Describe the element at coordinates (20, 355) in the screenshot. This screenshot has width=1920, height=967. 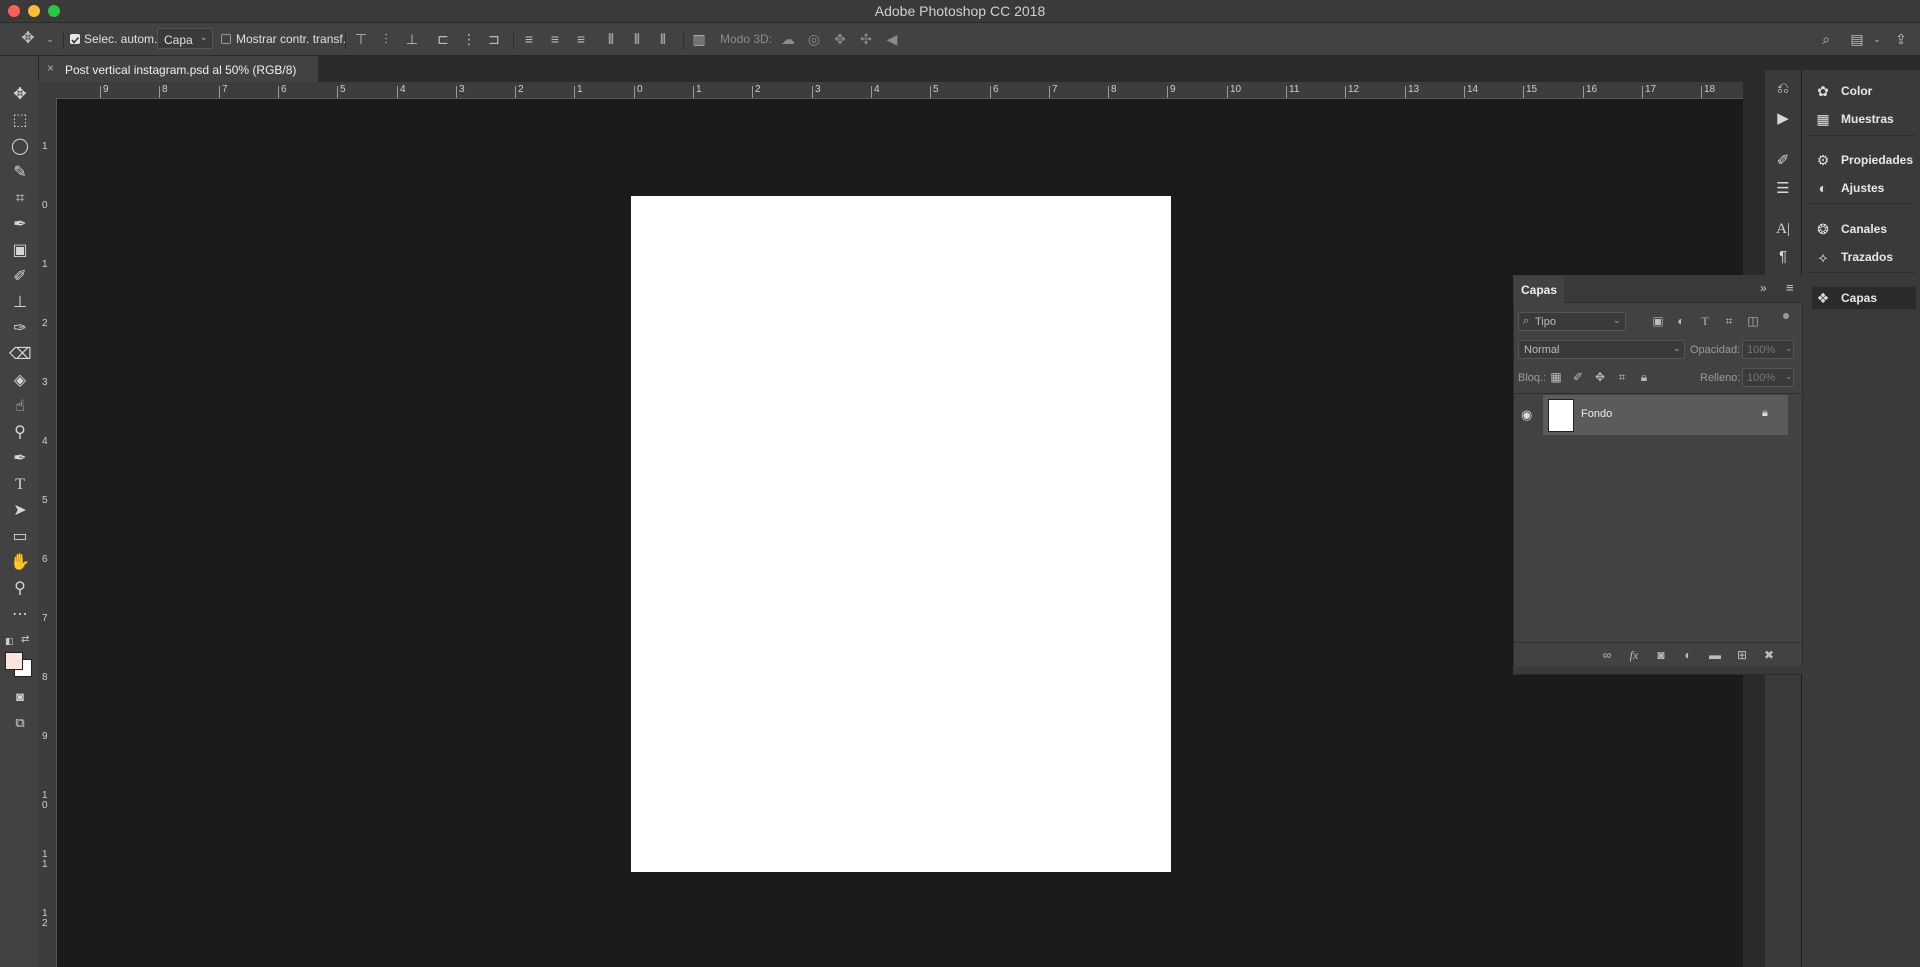
I see `eraser-tool-icon: ⌫` at that location.